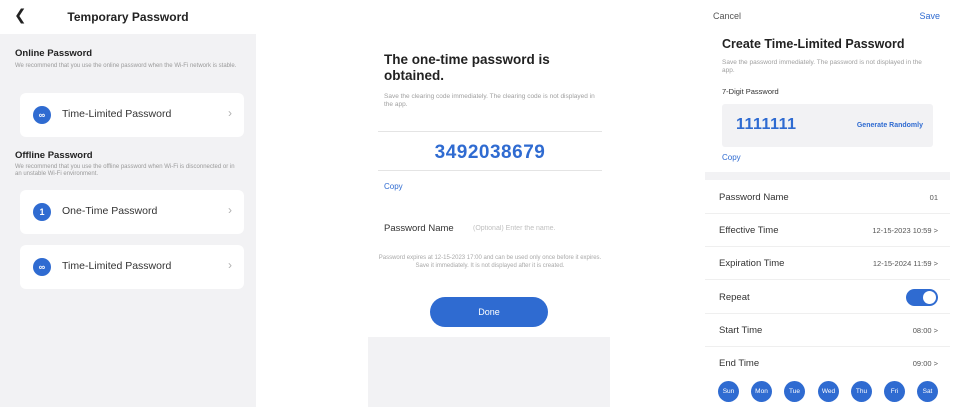 The image size is (958, 407). Describe the element at coordinates (827, 230) in the screenshot. I see `effective-time-row: Effective Time 12-15-2023 10:59 >` at that location.